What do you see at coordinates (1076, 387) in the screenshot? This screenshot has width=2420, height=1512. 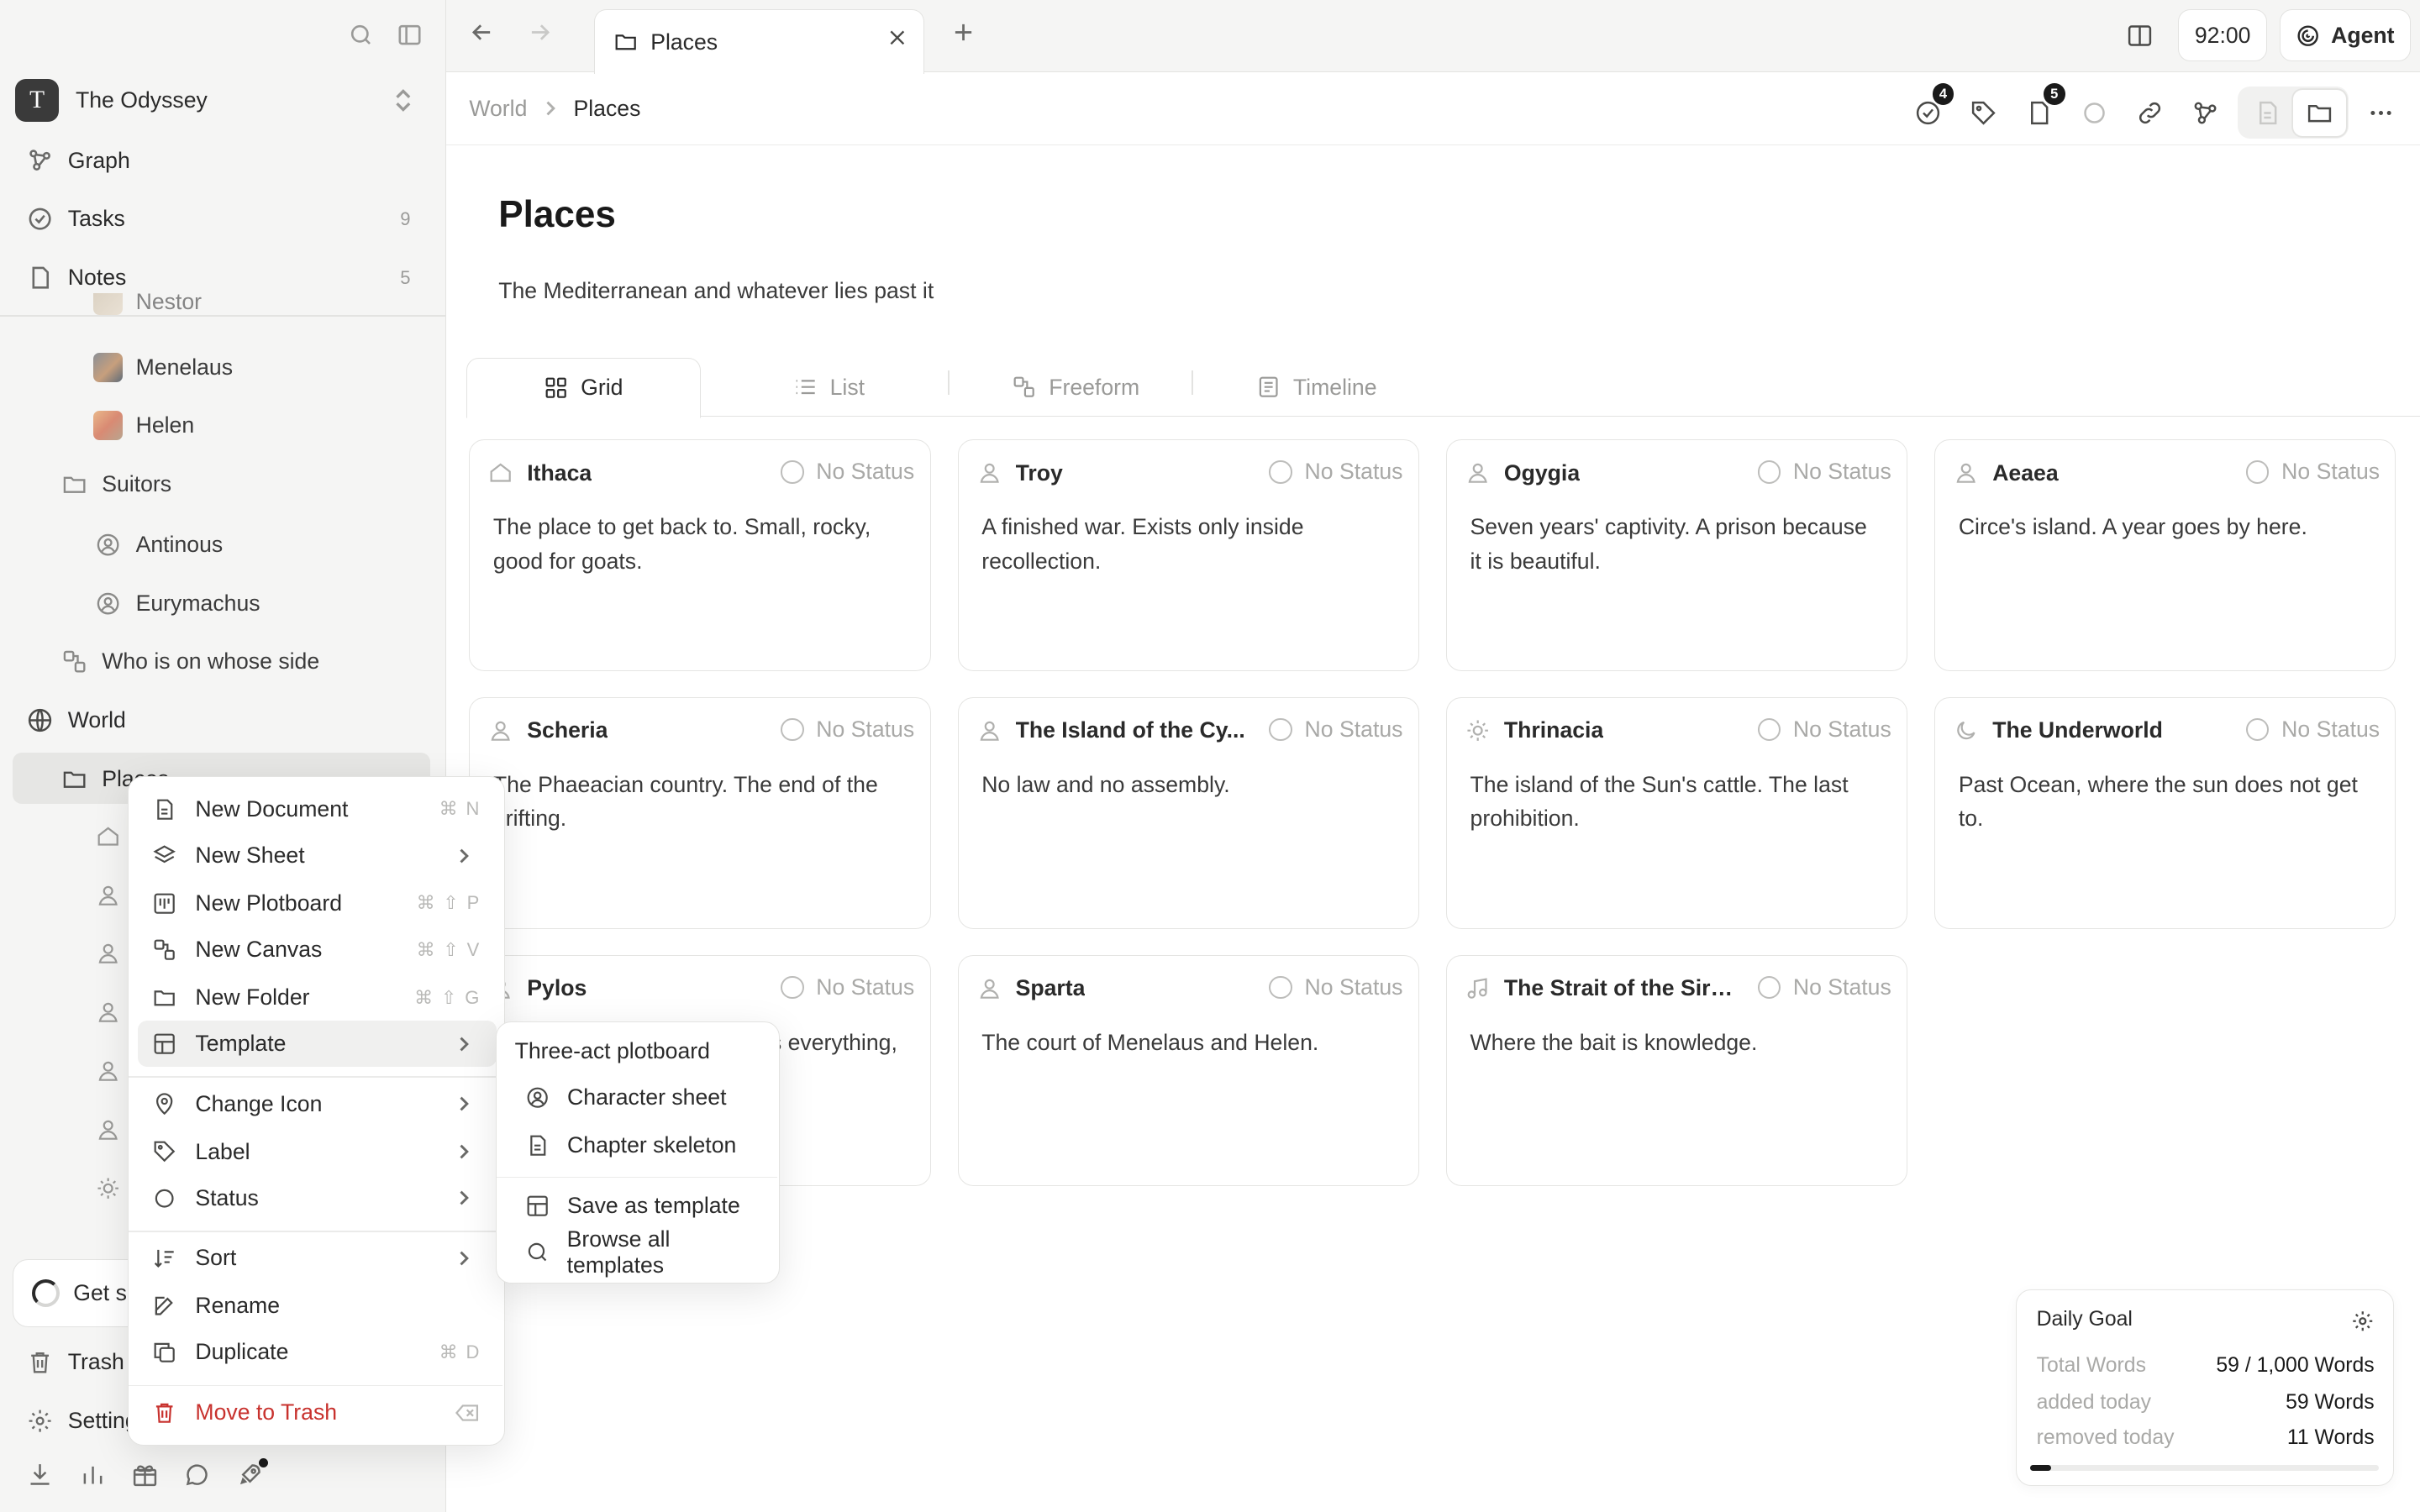 I see `tab-freeform: Freeform` at bounding box center [1076, 387].